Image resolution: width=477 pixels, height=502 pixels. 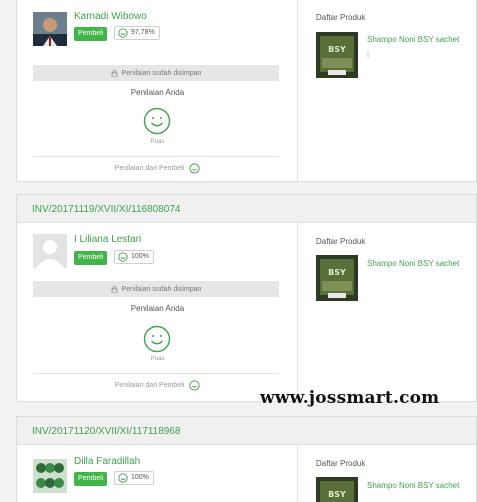 What do you see at coordinates (110, 16) in the screenshot?
I see `buyer-name: Karnadi Wibowo` at bounding box center [110, 16].